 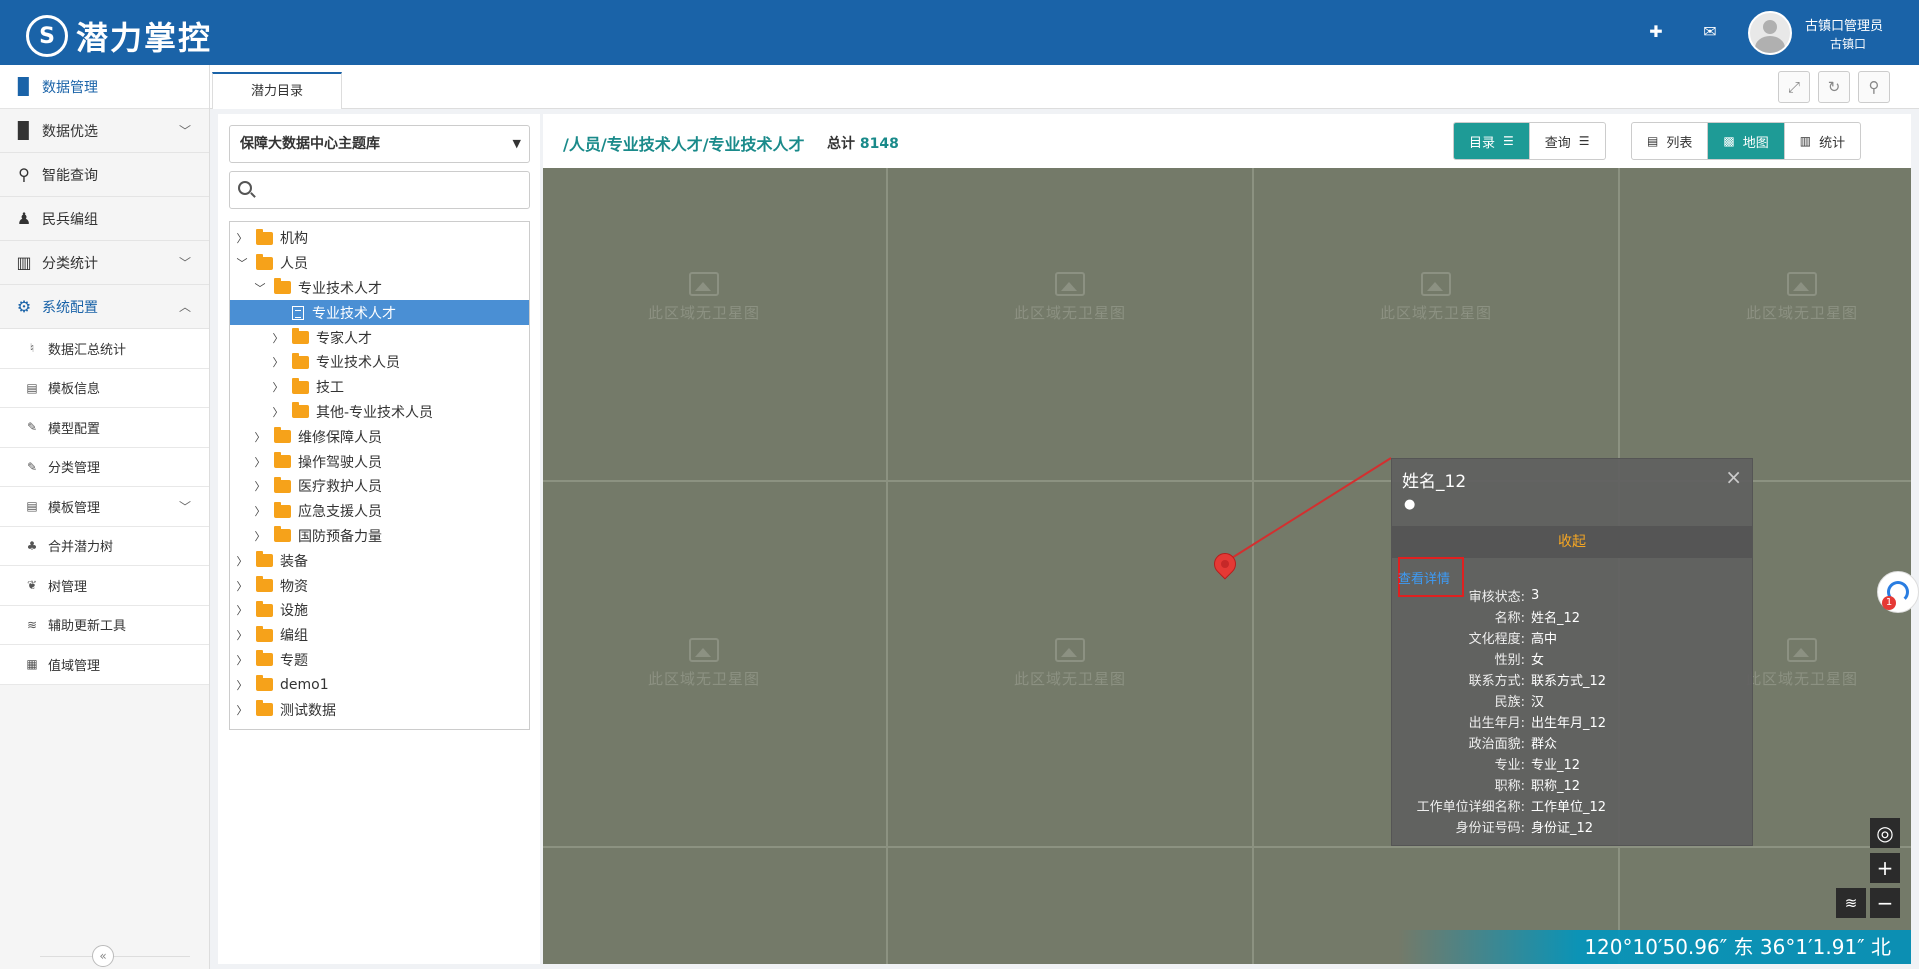 I want to click on tree-search, so click(x=379, y=190).